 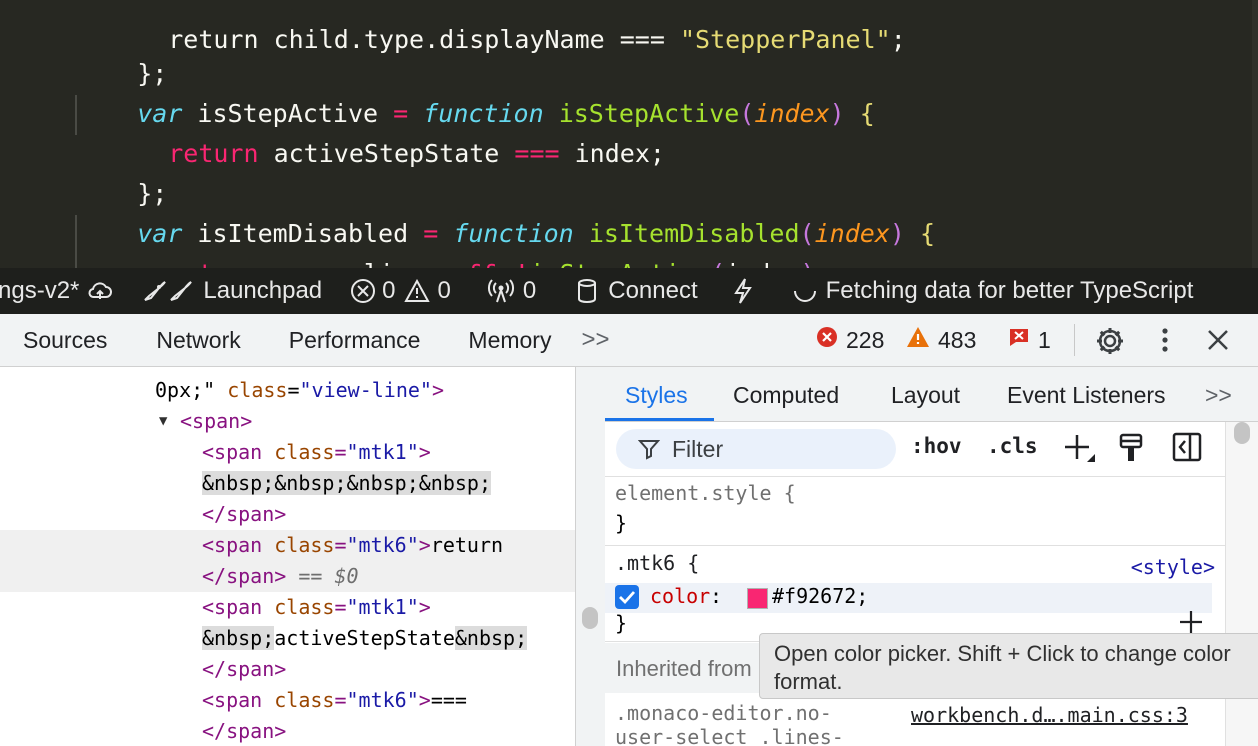 I want to click on scrollbar-thumb, so click(x=1242, y=433).